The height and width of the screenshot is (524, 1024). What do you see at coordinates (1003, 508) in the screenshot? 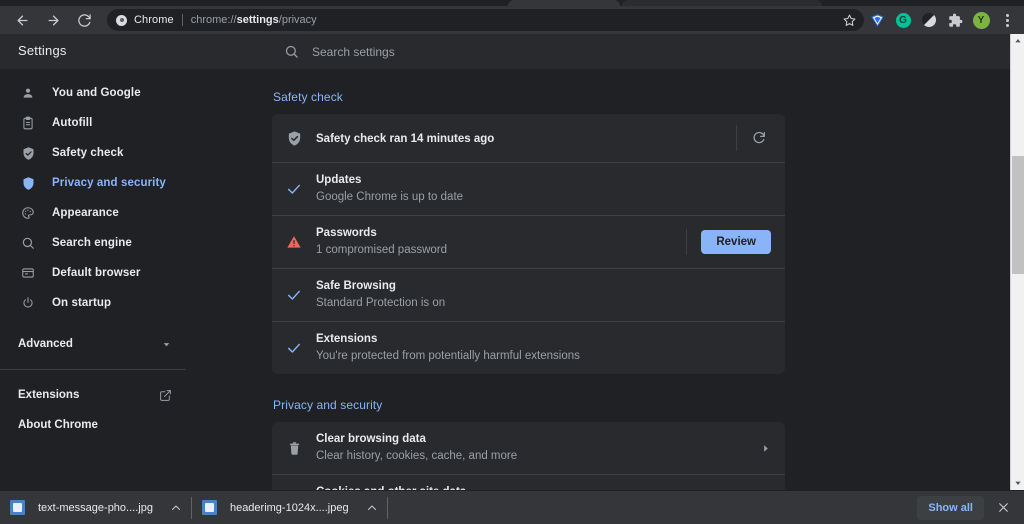
I see `close-icon` at bounding box center [1003, 508].